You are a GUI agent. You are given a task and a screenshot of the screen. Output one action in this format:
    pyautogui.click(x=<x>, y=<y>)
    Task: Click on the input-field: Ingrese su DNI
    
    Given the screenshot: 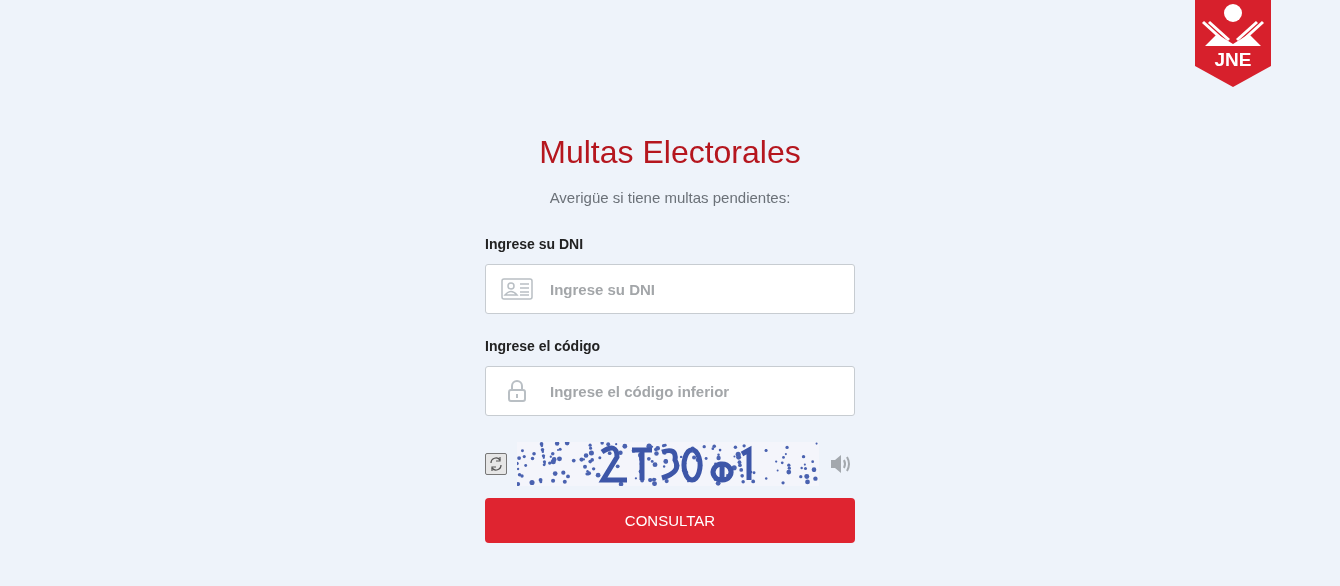 What is the action you would take?
    pyautogui.click(x=670, y=289)
    